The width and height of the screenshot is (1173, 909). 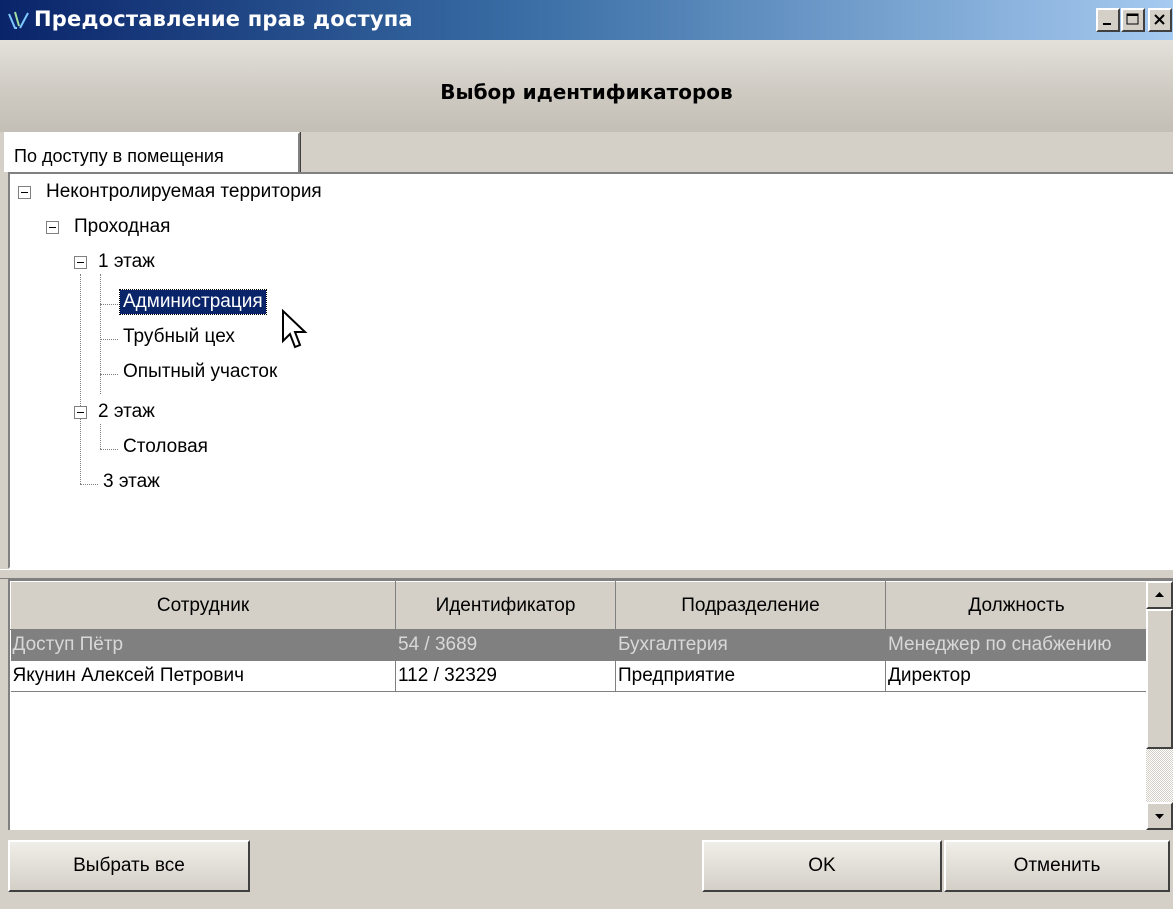 I want to click on tree-node-floor-2: 2 этаж, so click(x=116, y=412).